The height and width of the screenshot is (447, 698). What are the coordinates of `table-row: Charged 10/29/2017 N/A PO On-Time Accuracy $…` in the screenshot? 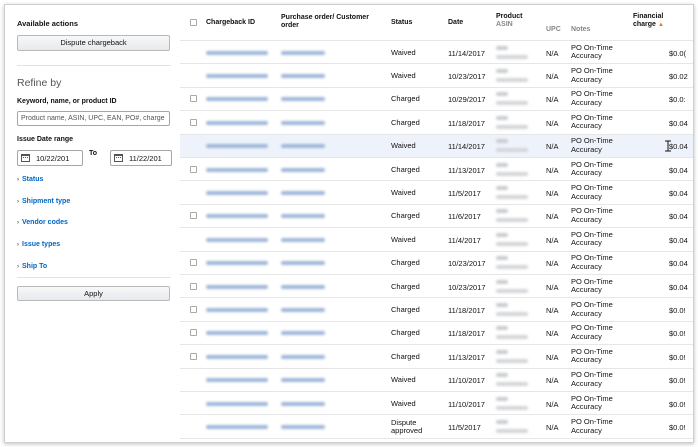 It's located at (436, 100).